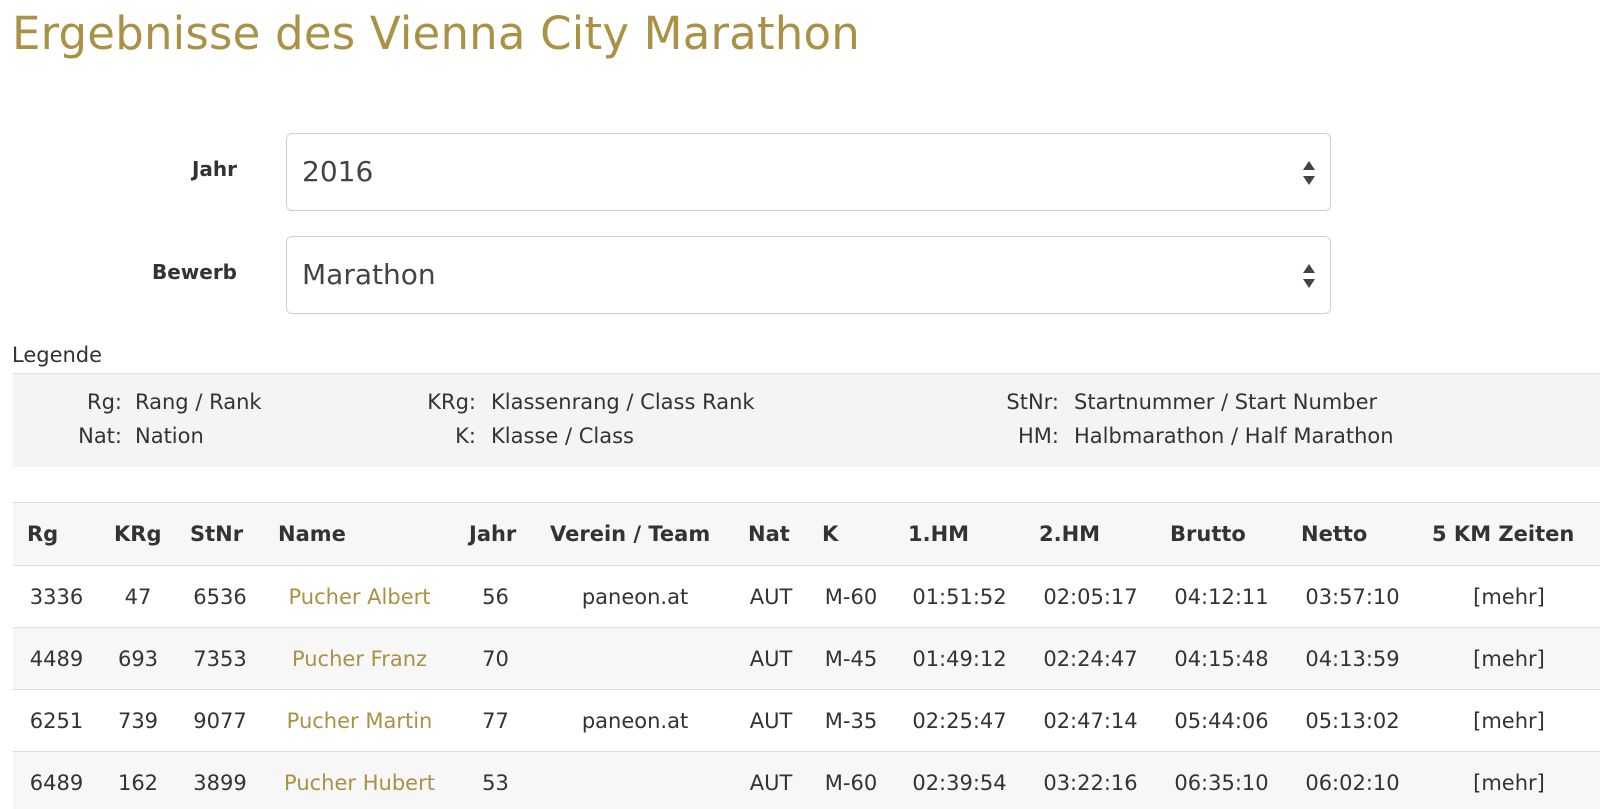 This screenshot has width=1600, height=809. I want to click on cell-hm1: 02:39:54, so click(959, 780).